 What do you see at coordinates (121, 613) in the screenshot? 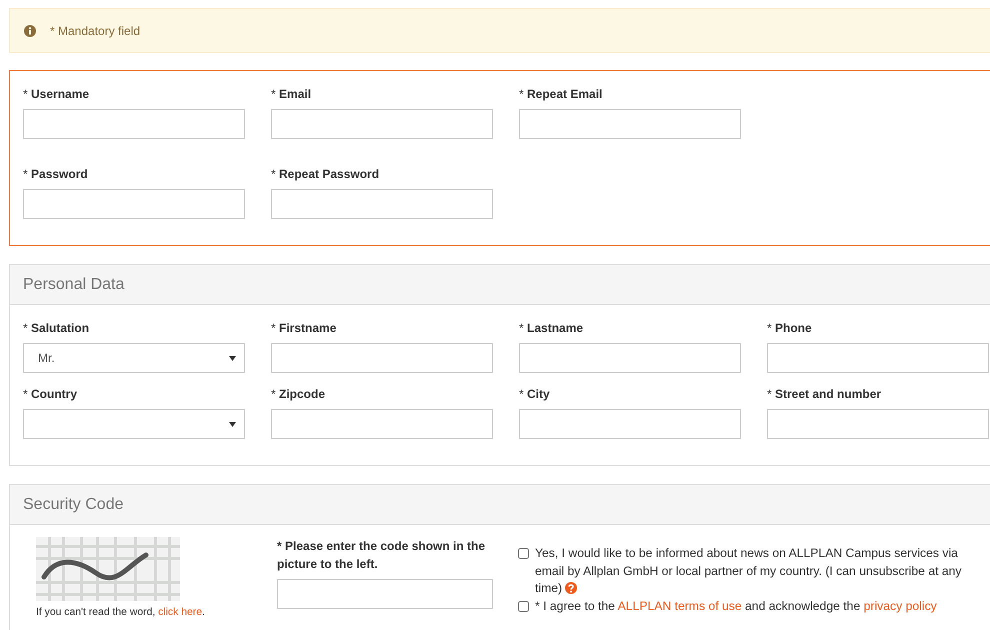
I see `captcha-hint: If you can't read the word, click here.` at bounding box center [121, 613].